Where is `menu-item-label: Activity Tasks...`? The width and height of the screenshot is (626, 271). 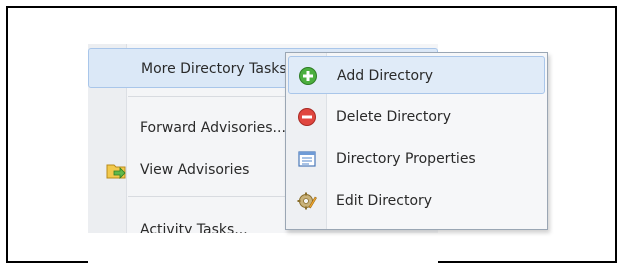
menu-item-label: Activity Tasks... is located at coordinates (194, 228).